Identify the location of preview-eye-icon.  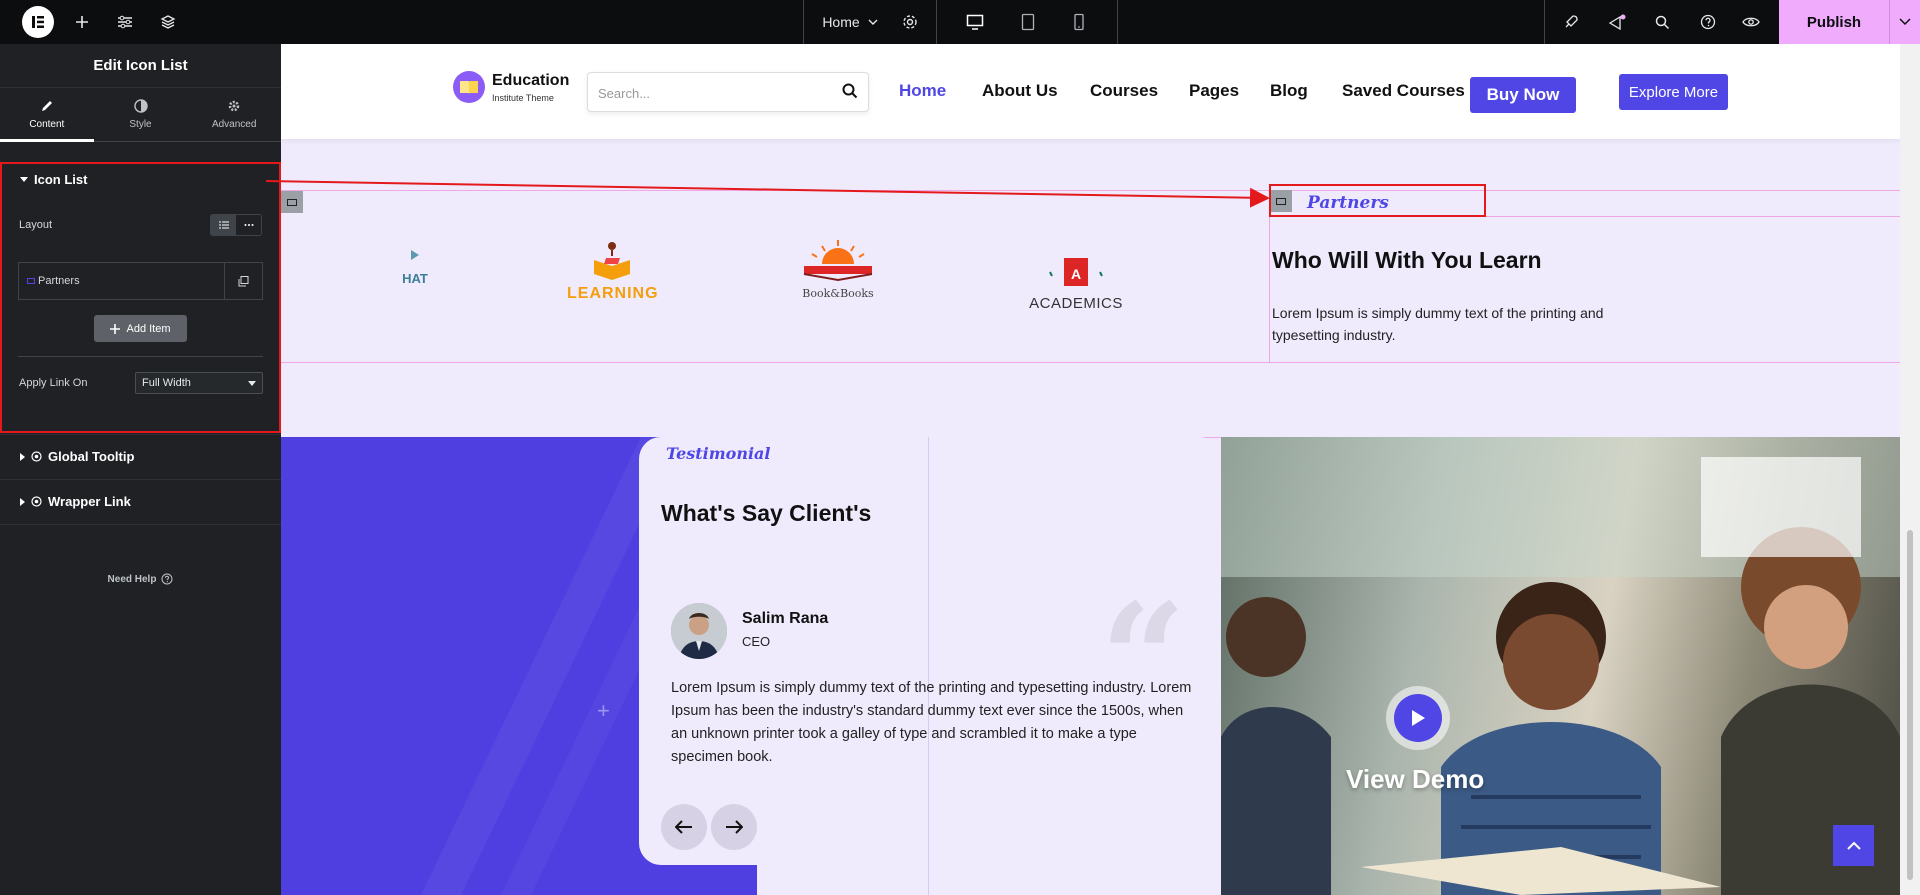
(1751, 22).